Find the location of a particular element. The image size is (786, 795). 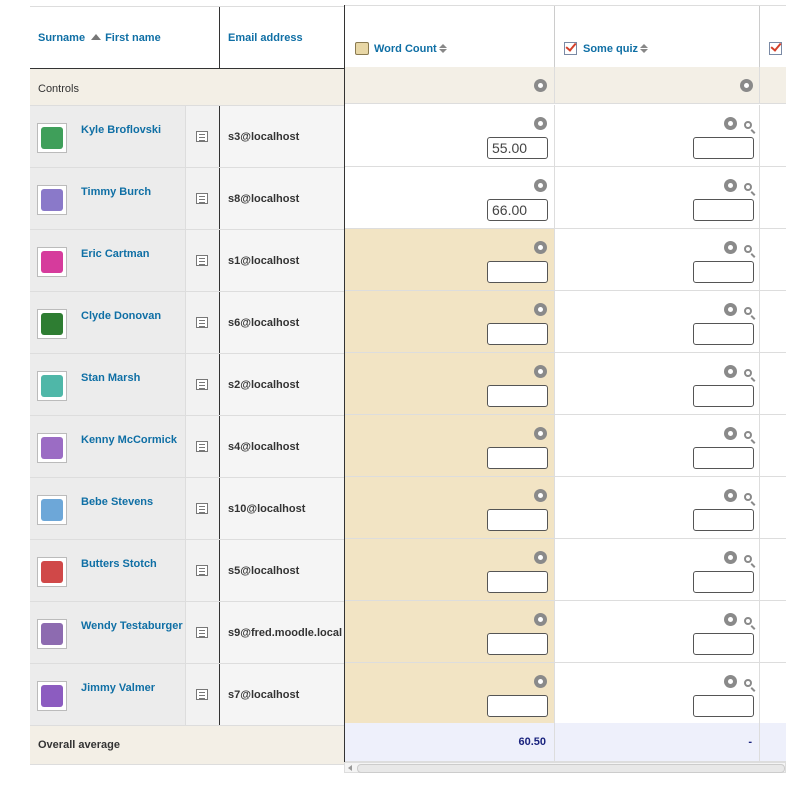

sort-by-email-link: Email address is located at coordinates (265, 38).